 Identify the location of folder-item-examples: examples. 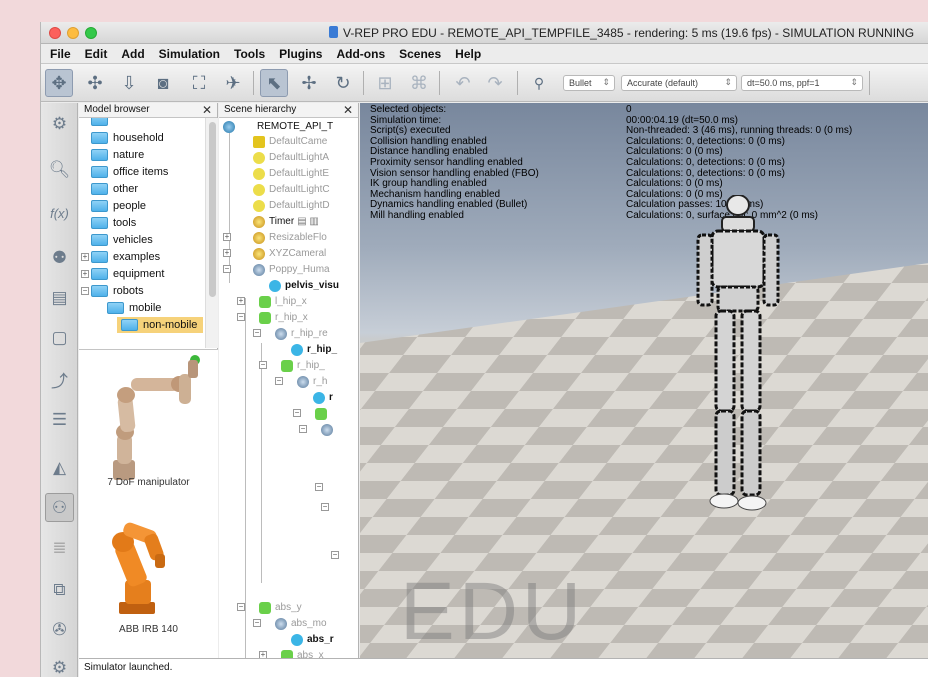
(125, 257).